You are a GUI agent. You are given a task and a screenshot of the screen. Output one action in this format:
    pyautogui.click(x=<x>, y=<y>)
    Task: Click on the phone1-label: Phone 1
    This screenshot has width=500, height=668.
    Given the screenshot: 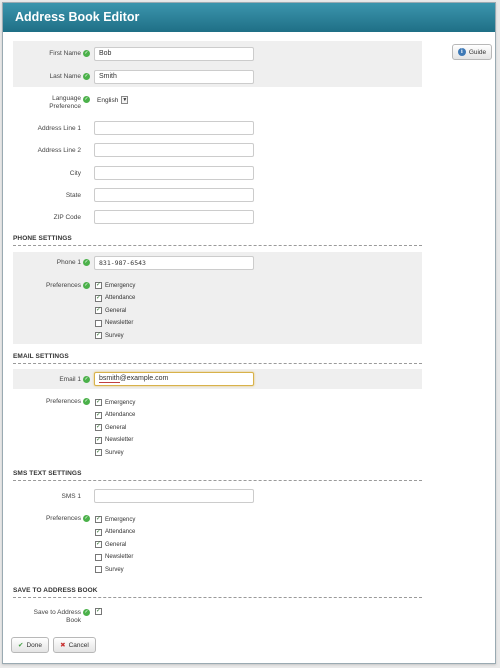 What is the action you would take?
    pyautogui.click(x=68, y=262)
    